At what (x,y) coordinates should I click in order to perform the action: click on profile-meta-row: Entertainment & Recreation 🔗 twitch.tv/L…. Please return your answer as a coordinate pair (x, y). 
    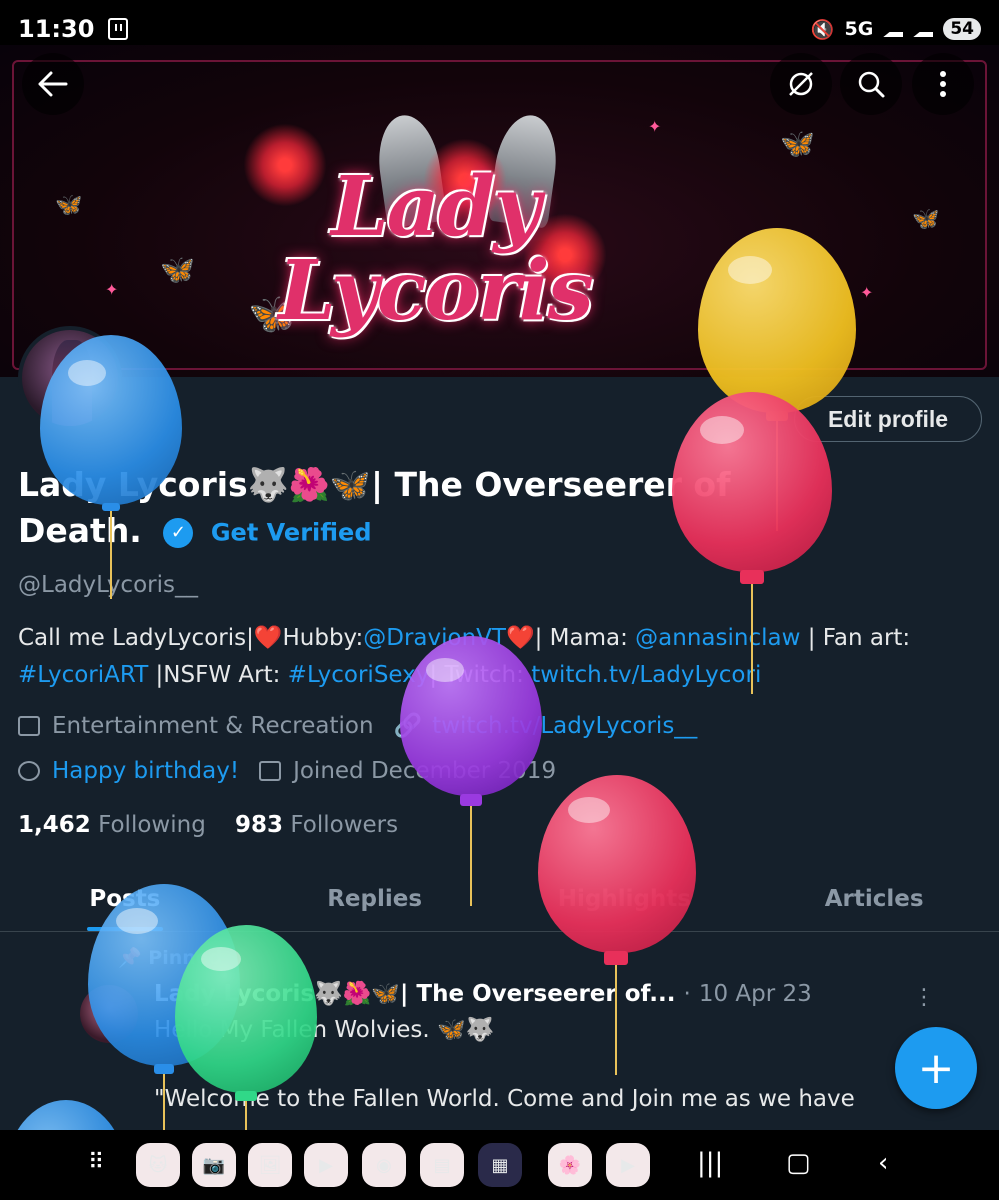
    Looking at the image, I should click on (357, 725).